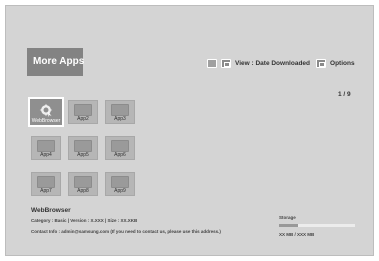 This screenshot has width=379, height=261. Describe the element at coordinates (120, 155) in the screenshot. I see `app-label: App6` at that location.